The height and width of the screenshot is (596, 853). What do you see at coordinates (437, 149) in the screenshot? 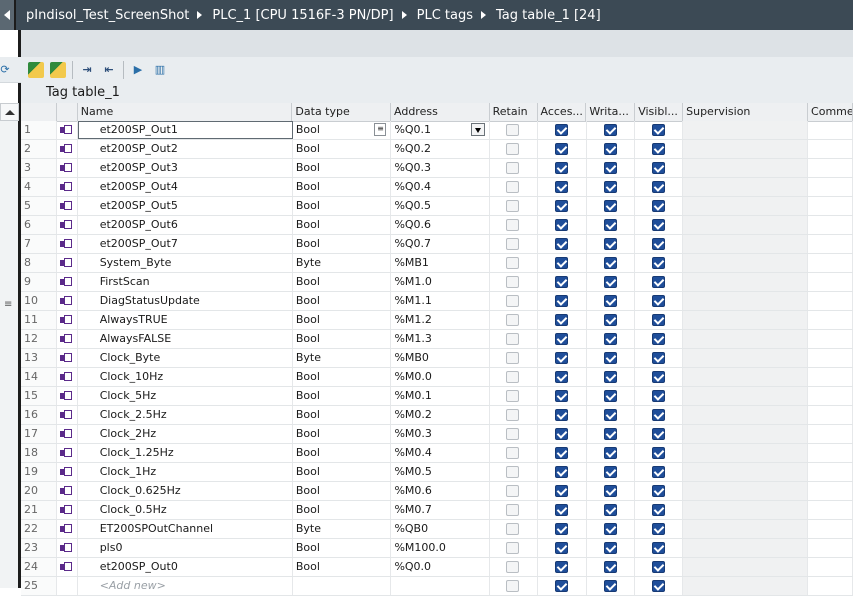
I see `table-row: 2 et200SP_Out2 Bool %Q0.2` at bounding box center [437, 149].